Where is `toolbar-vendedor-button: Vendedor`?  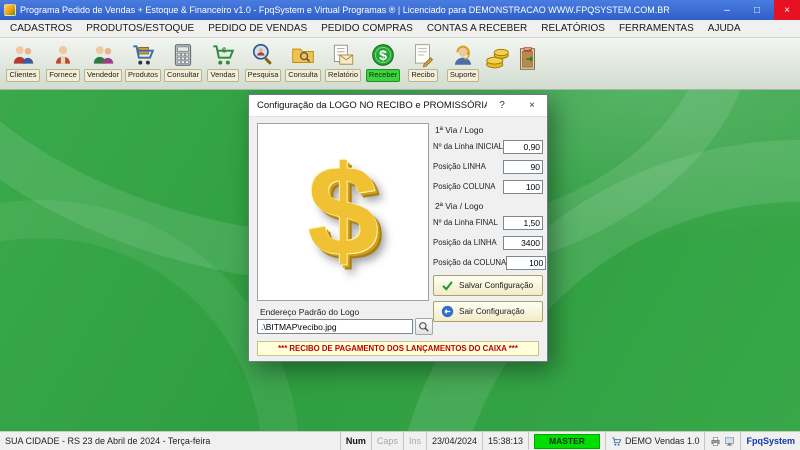 toolbar-vendedor-button: Vendedor is located at coordinates (103, 61).